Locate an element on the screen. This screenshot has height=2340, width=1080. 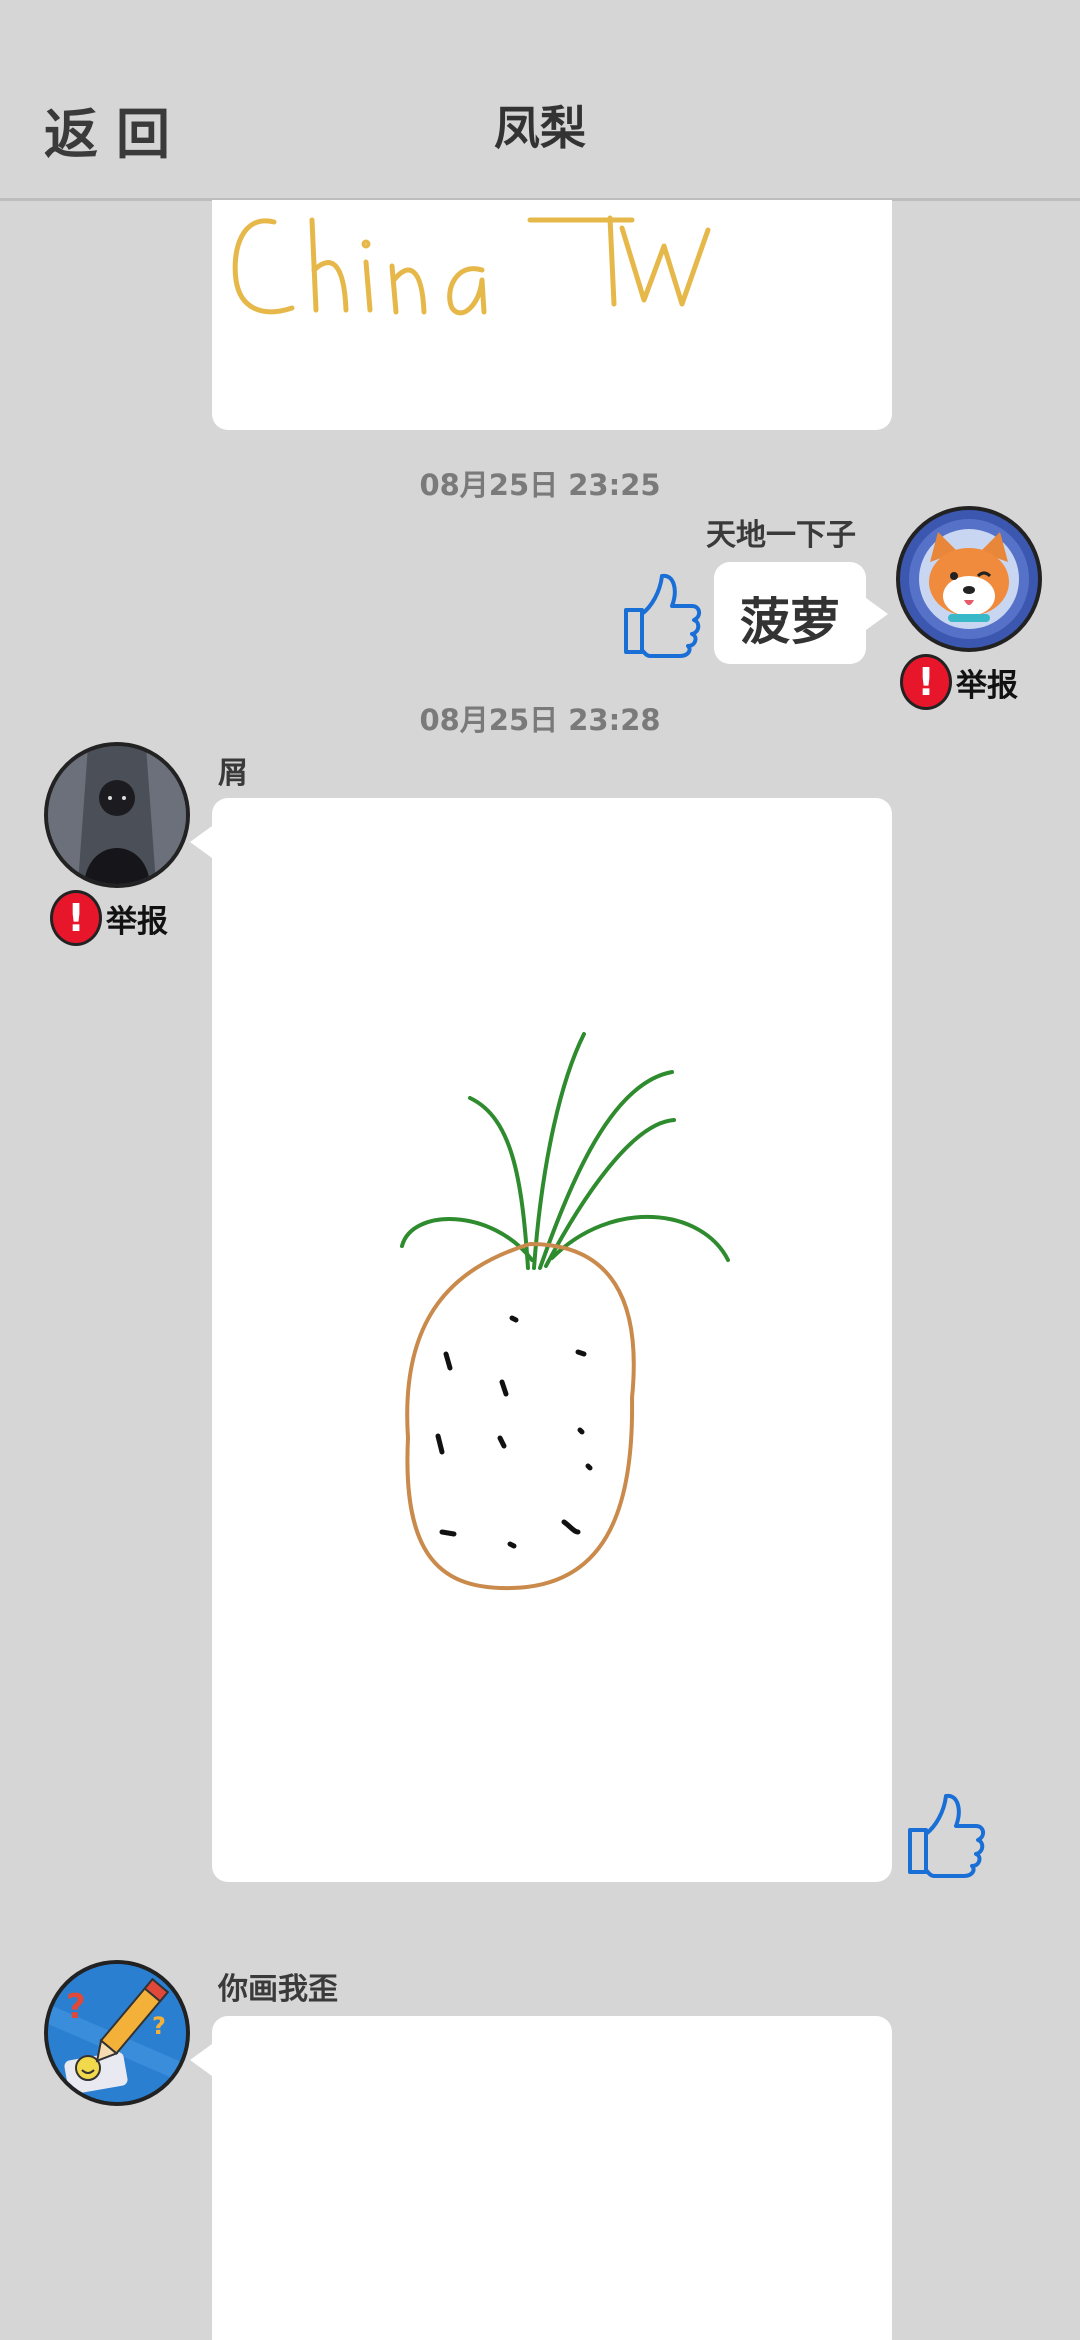
shiba-avatar-image is located at coordinates (969, 579).